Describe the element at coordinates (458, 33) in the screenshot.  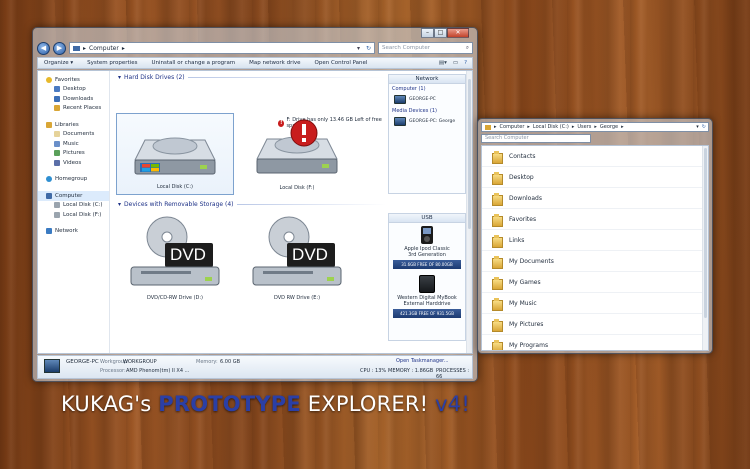
I see `close-button: ✕` at that location.